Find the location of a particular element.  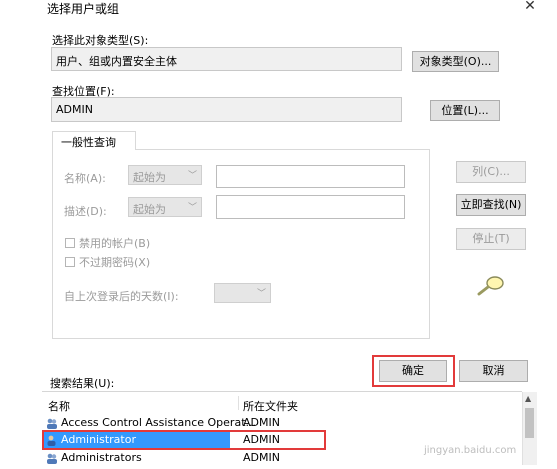

days-since-login-label: 自上次登录后的天数(I): is located at coordinates (121, 296).